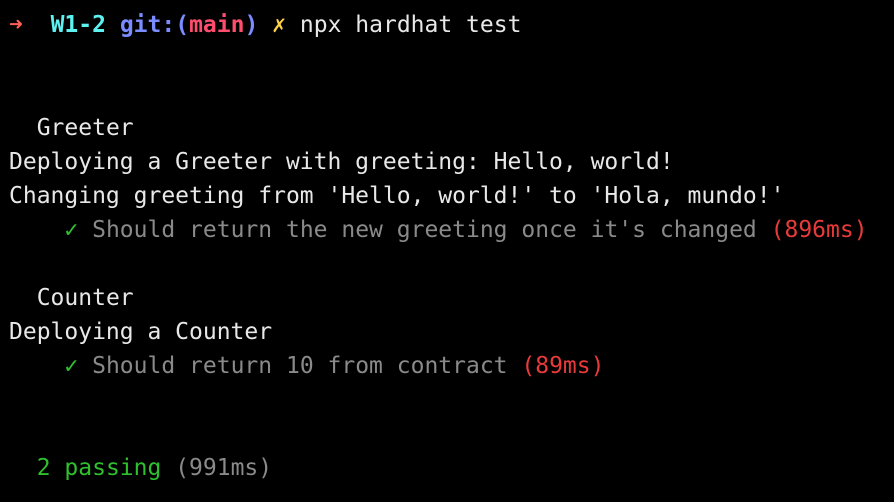 The image size is (894, 502). I want to click on prompt-directory: W1-2, so click(78, 25).